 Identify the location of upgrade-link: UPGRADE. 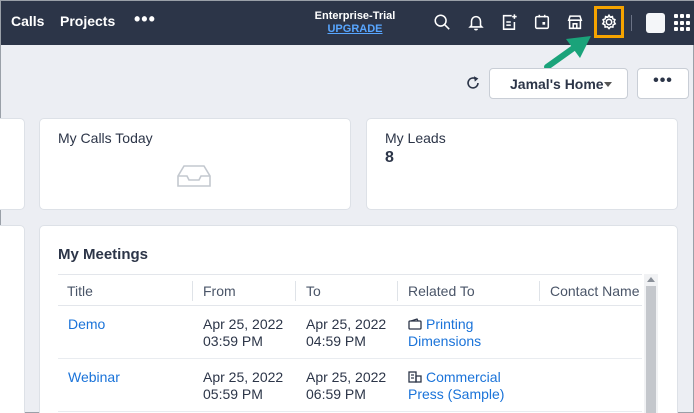
(355, 29).